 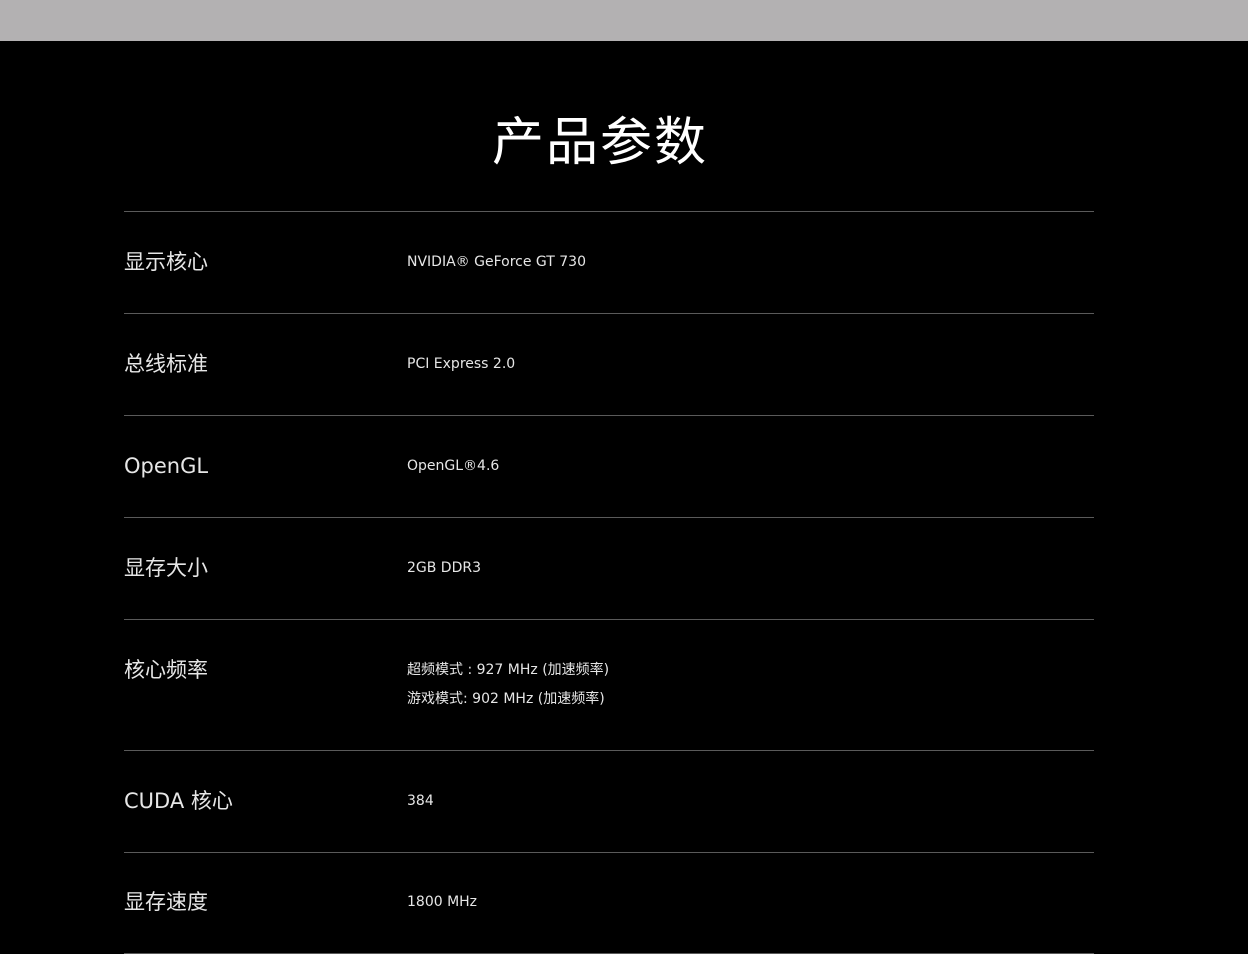 What do you see at coordinates (609, 903) in the screenshot?
I see `spec-row-memory-speed: 显存速度 1800 MHz` at bounding box center [609, 903].